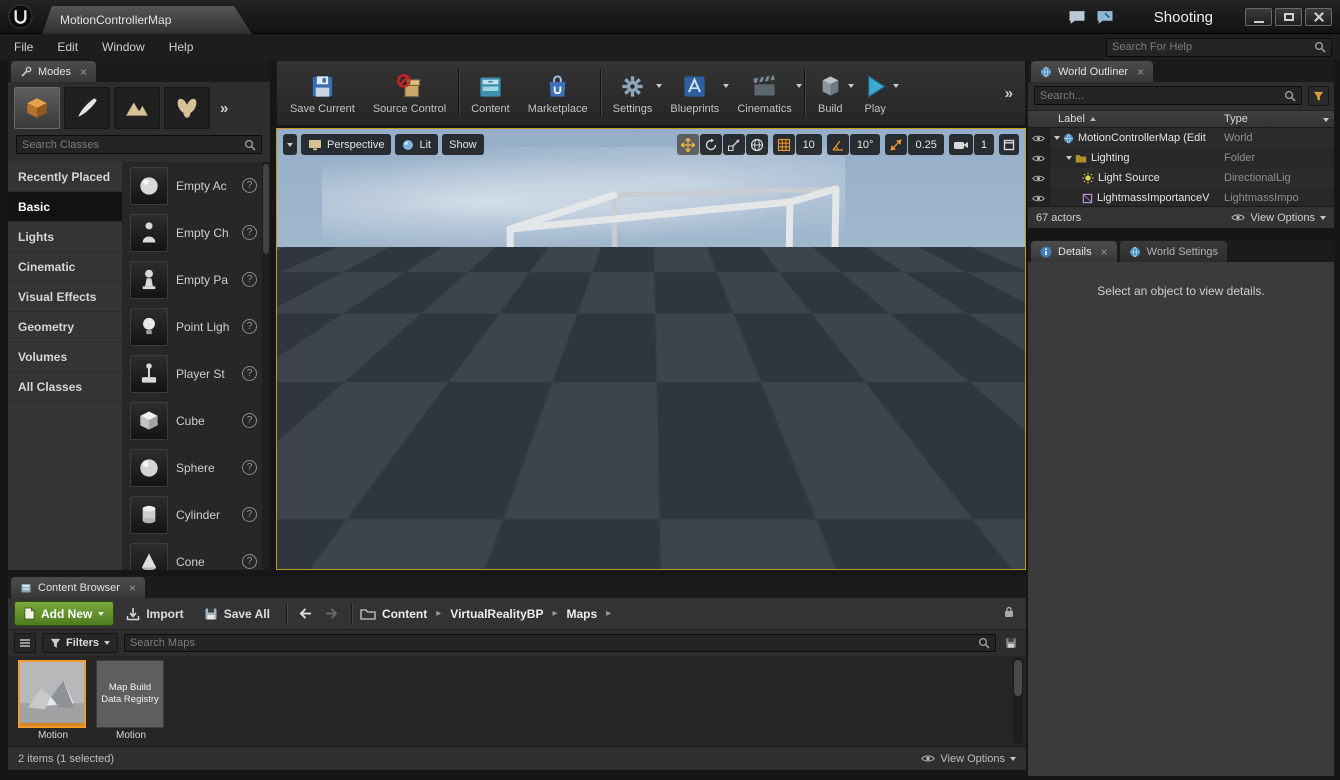 The width and height of the screenshot is (1340, 780). I want to click on list-item-cylinder: Cylinder ?, so click(192, 514).